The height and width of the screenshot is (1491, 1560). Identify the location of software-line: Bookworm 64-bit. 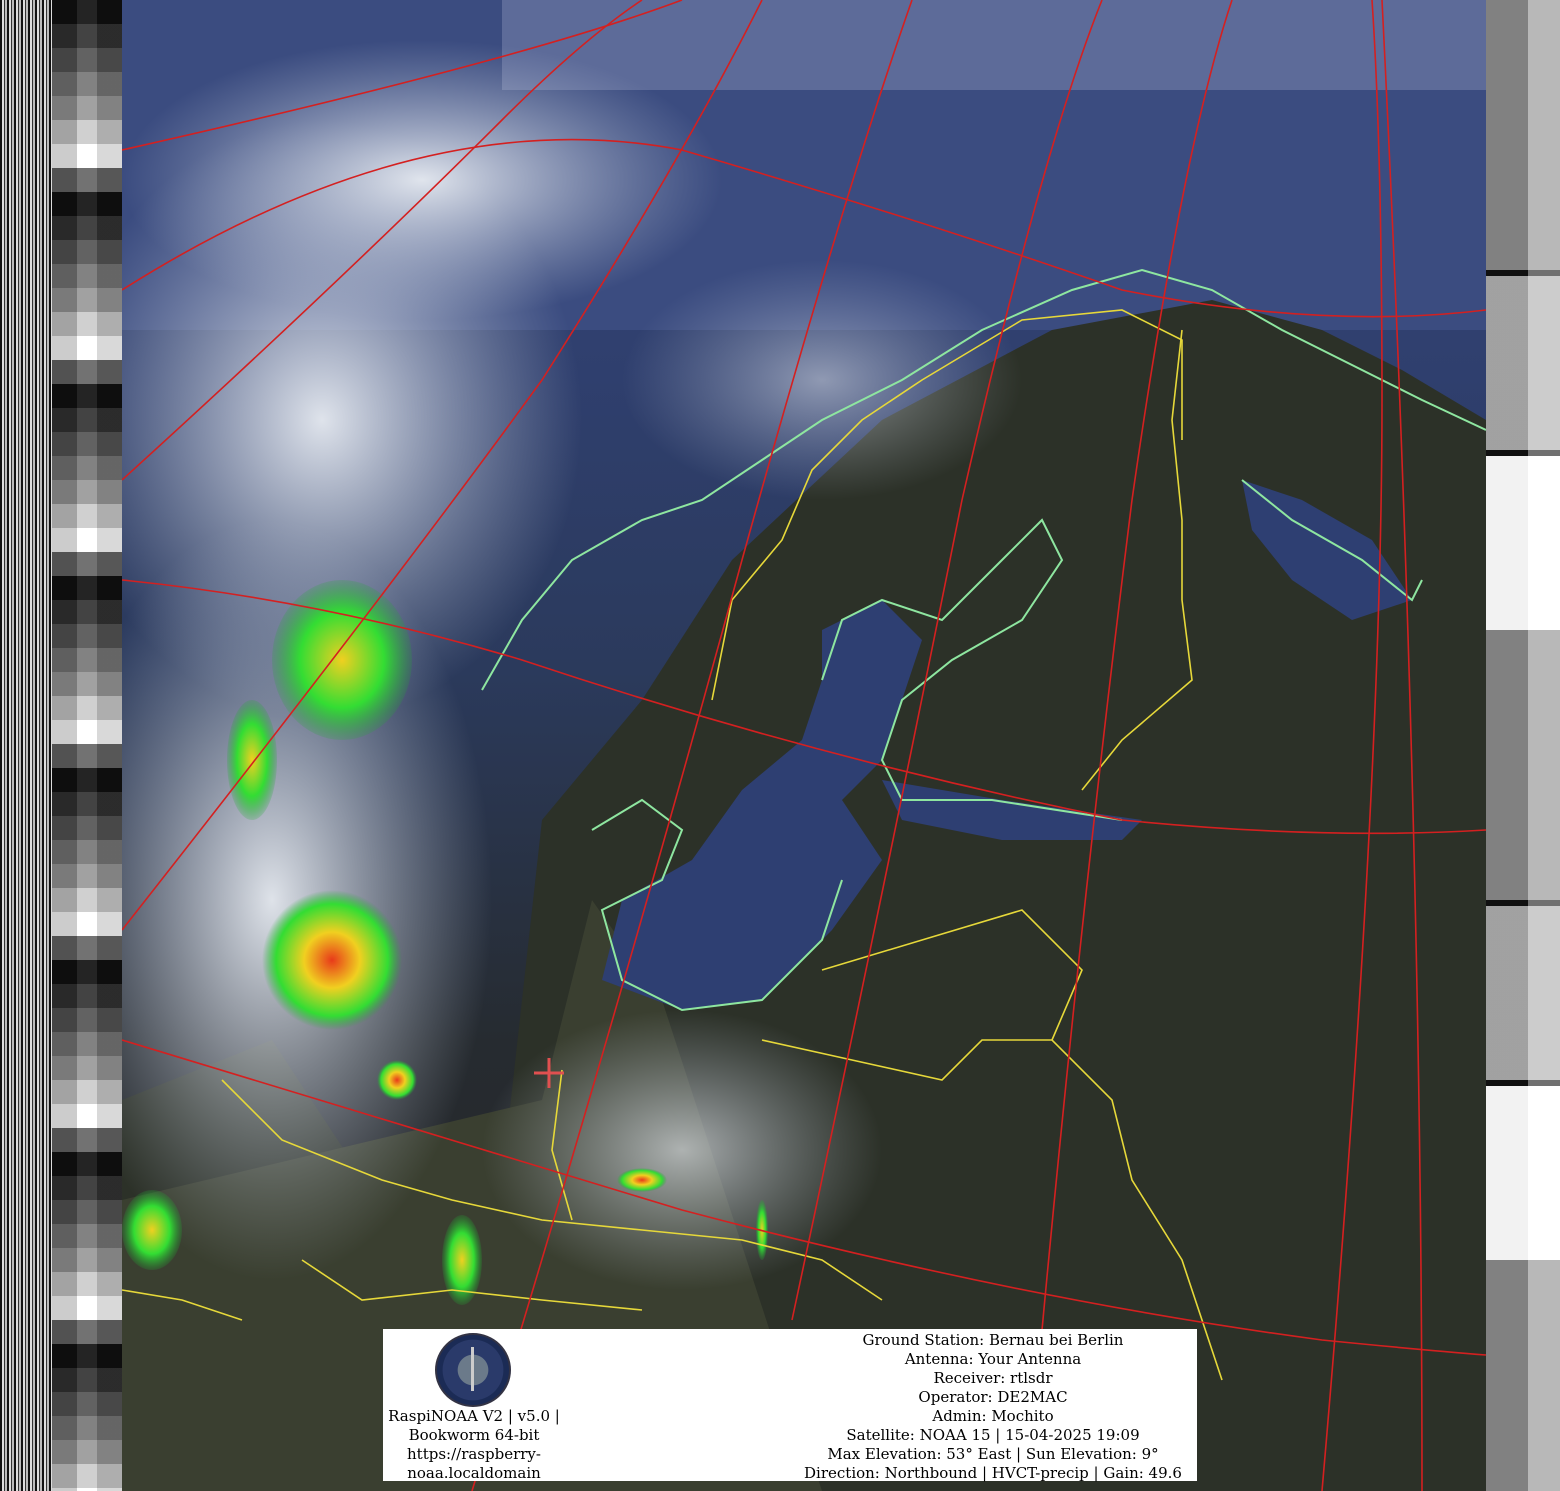
(474, 1435).